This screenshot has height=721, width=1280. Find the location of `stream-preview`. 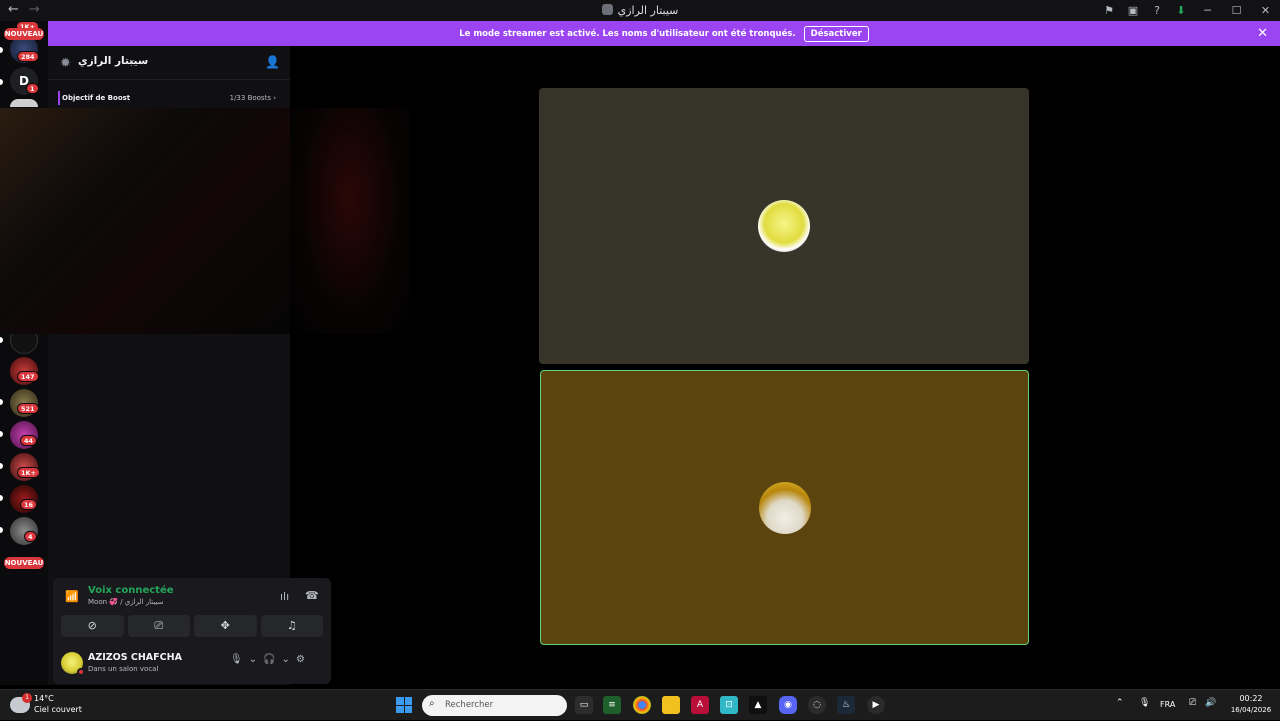

stream-preview is located at coordinates (145, 221).